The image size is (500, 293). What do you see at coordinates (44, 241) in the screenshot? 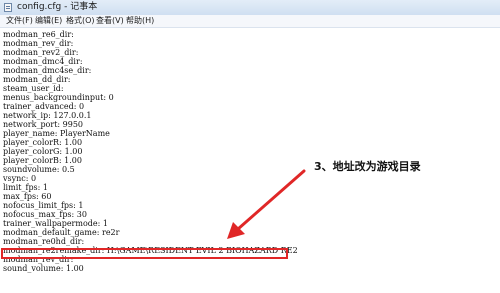
I see `text-line: modman_re0hd_dir:` at bounding box center [44, 241].